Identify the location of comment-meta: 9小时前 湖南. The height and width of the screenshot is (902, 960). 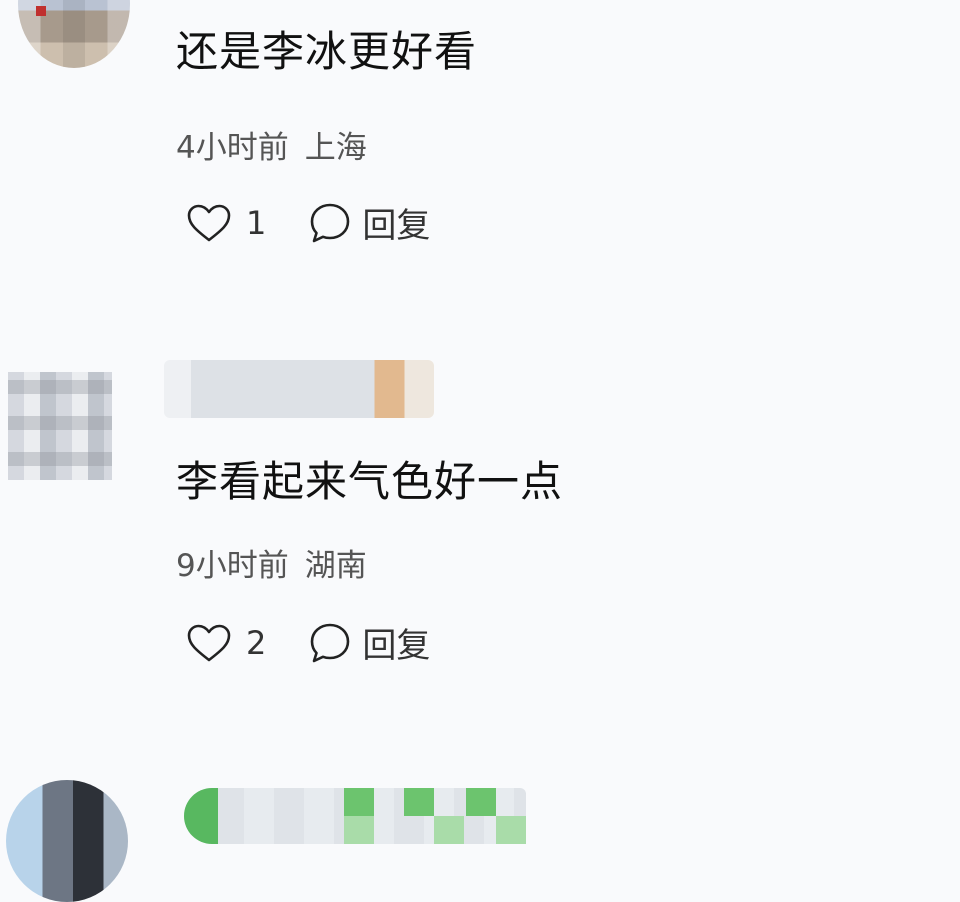
(271, 562).